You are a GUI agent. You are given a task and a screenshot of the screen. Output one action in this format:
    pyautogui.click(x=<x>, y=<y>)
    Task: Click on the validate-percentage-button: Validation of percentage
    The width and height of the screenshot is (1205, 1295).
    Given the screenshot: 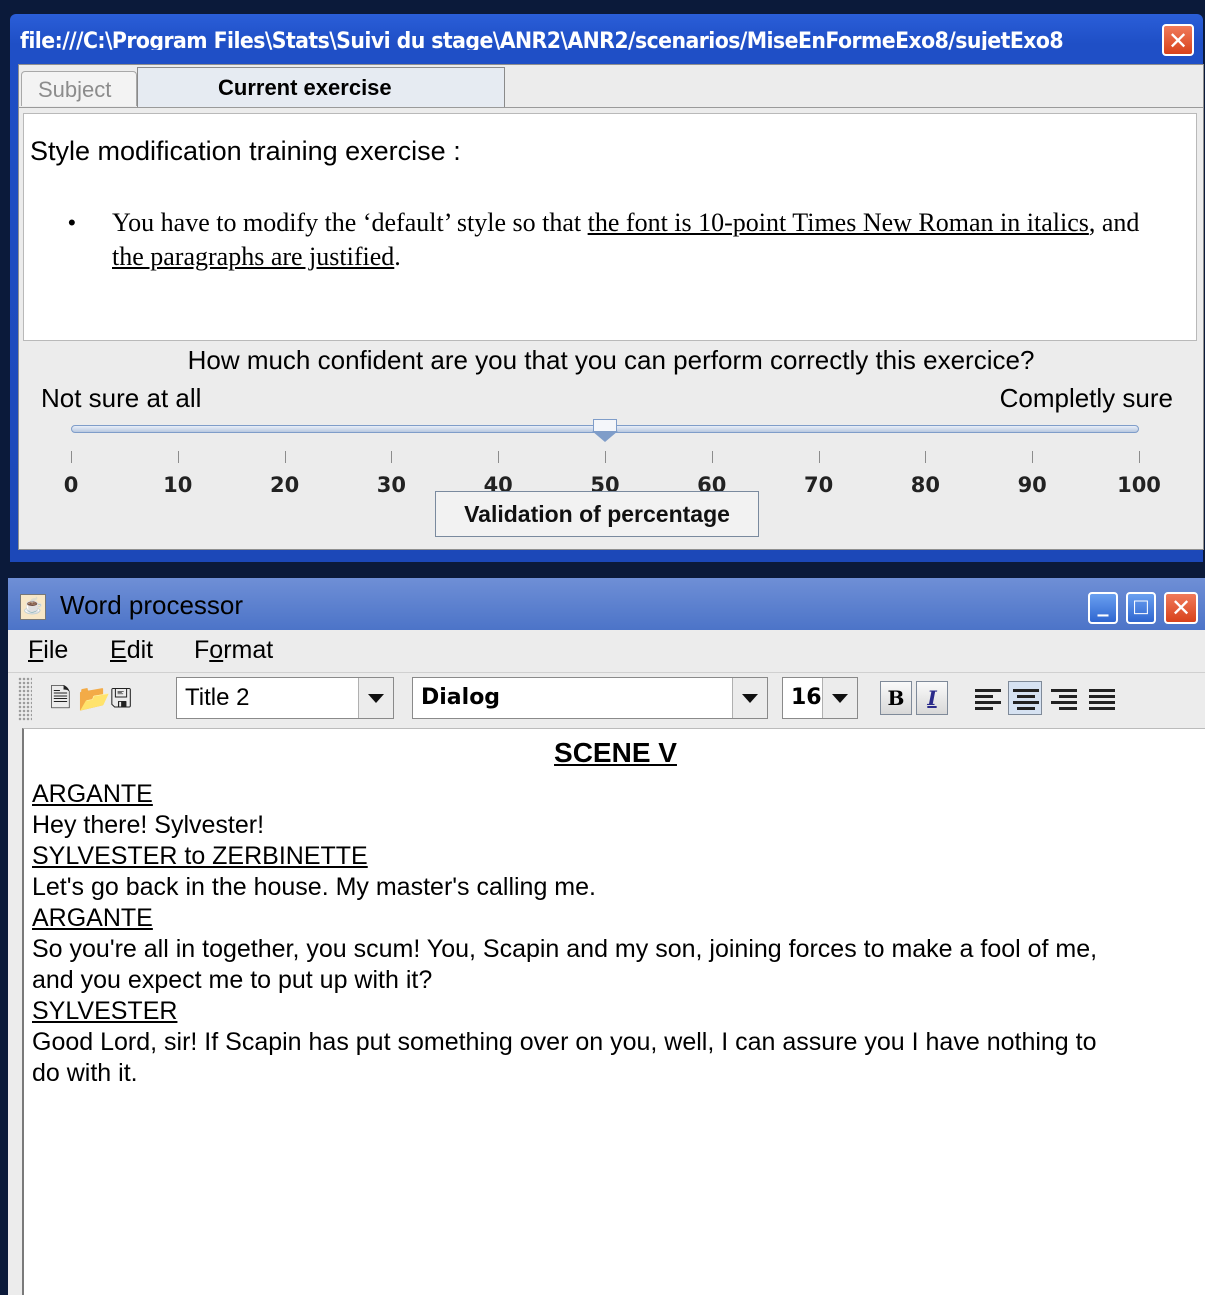 What is the action you would take?
    pyautogui.click(x=597, y=514)
    